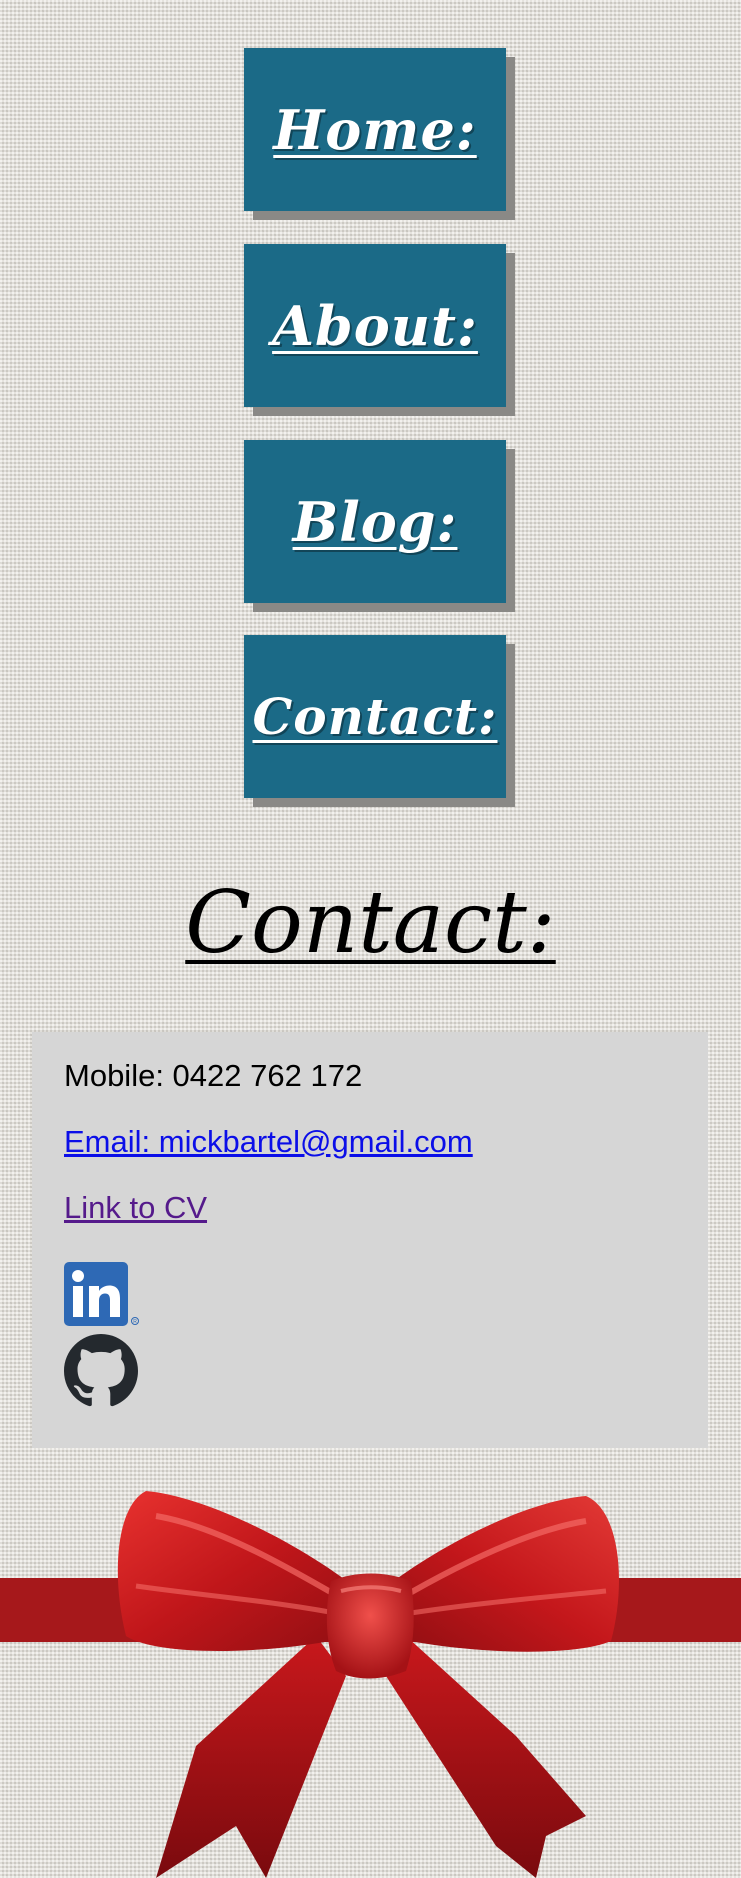 The image size is (741, 1878). I want to click on nav-blog-button: Blog:, so click(375, 521).